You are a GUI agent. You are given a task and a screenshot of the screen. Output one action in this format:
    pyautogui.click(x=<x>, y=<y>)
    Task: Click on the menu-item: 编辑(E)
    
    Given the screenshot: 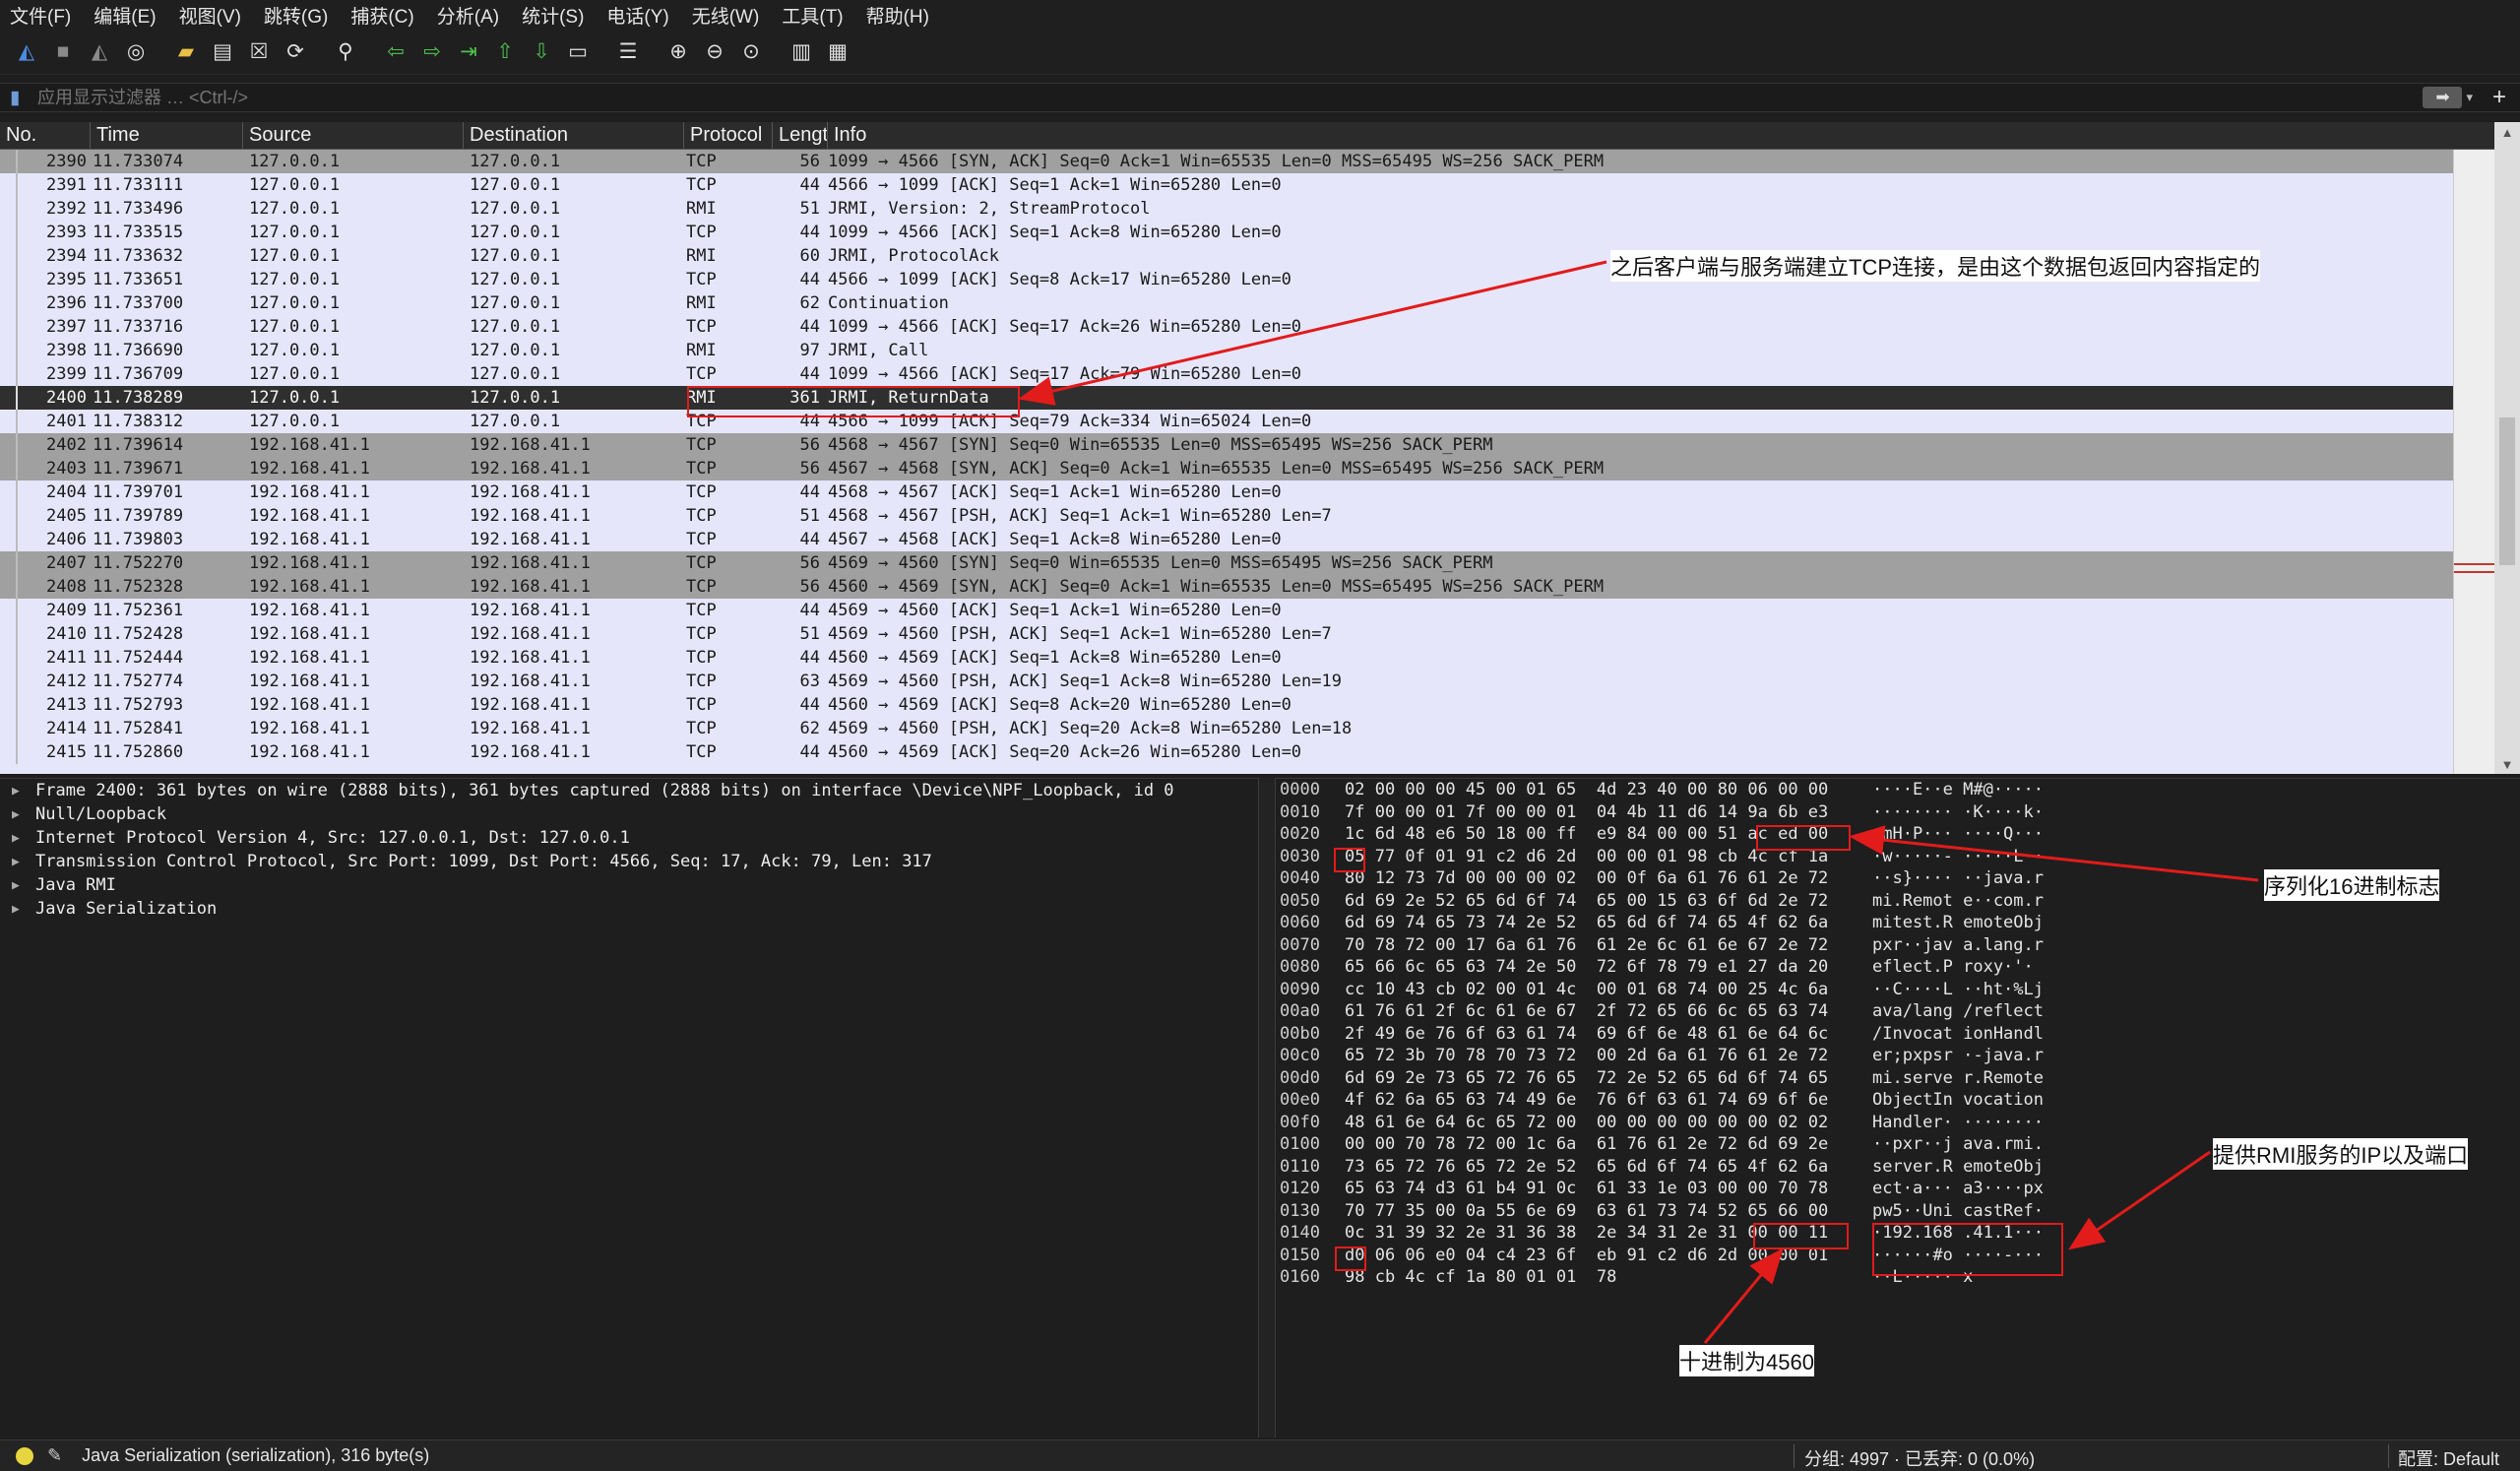 What is the action you would take?
    pyautogui.click(x=125, y=15)
    